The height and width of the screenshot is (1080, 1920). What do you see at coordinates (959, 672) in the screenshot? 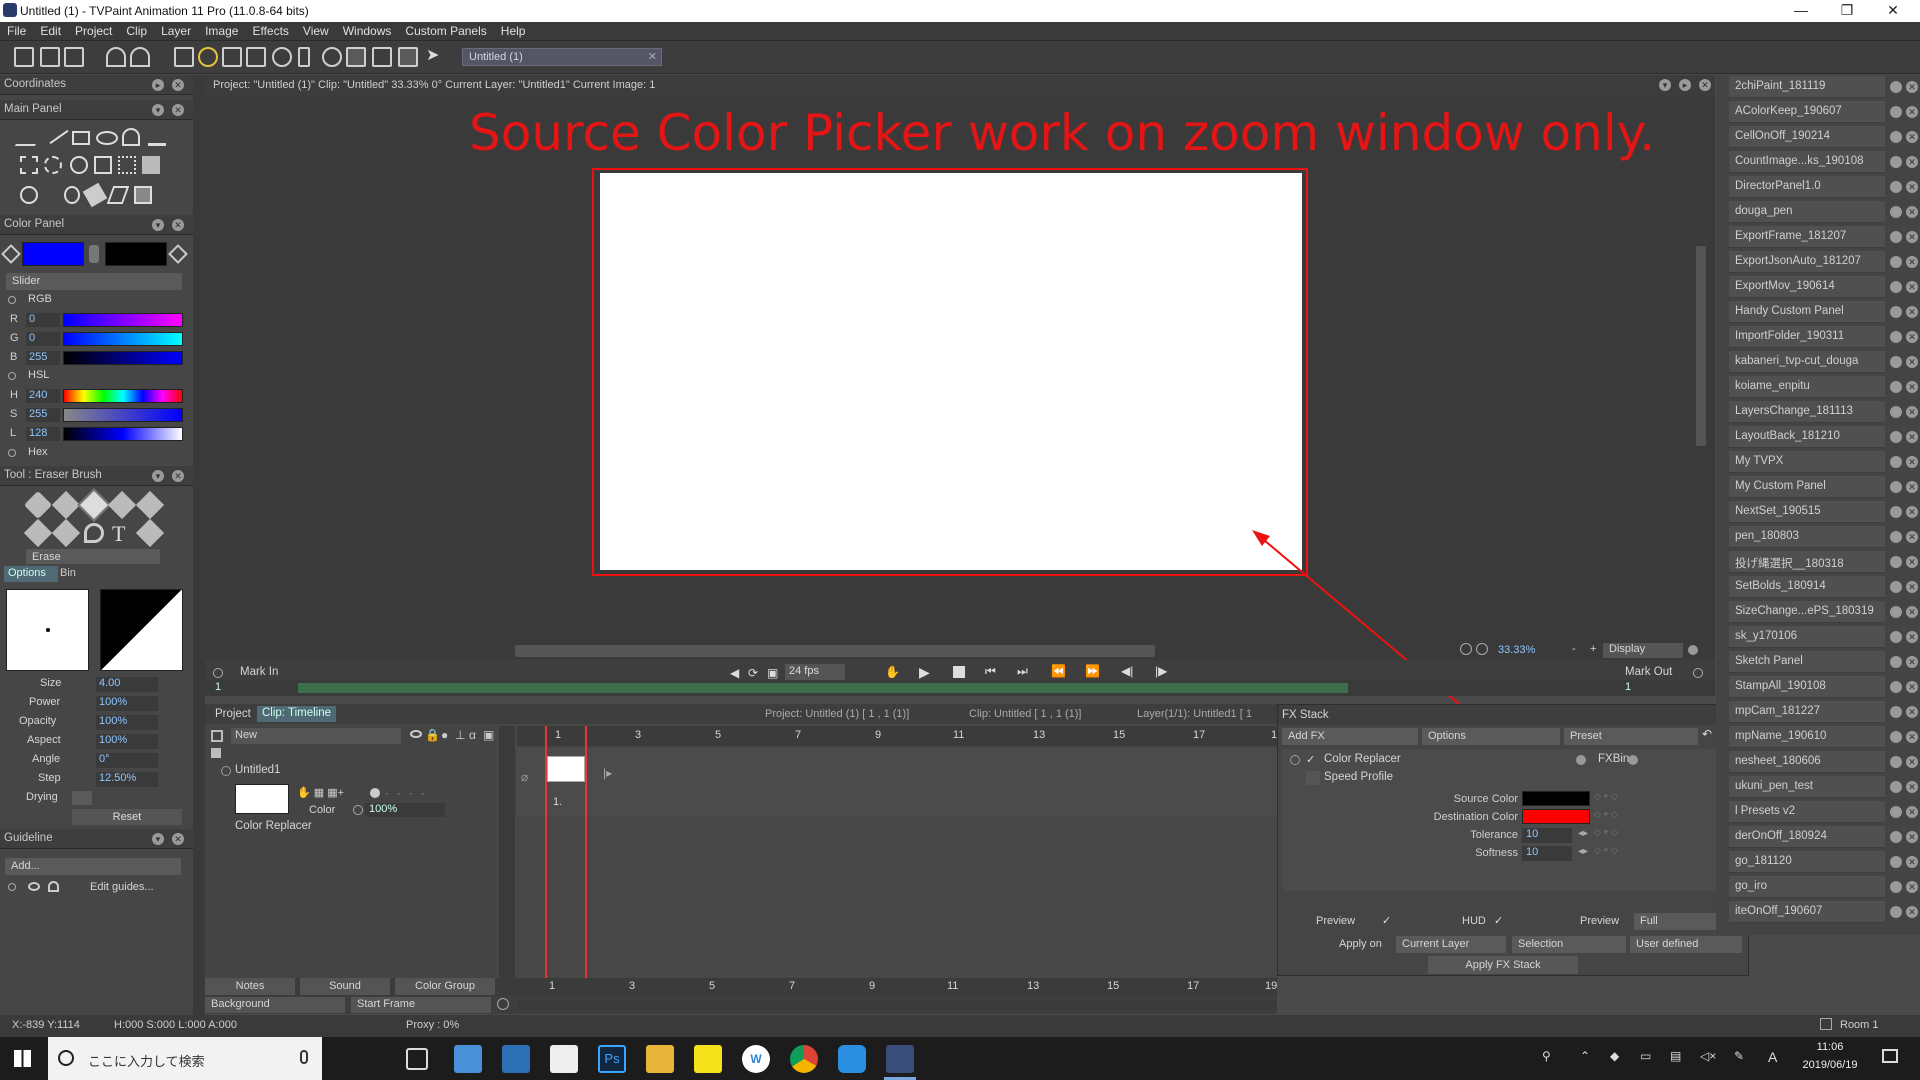
I see `stop-icon` at bounding box center [959, 672].